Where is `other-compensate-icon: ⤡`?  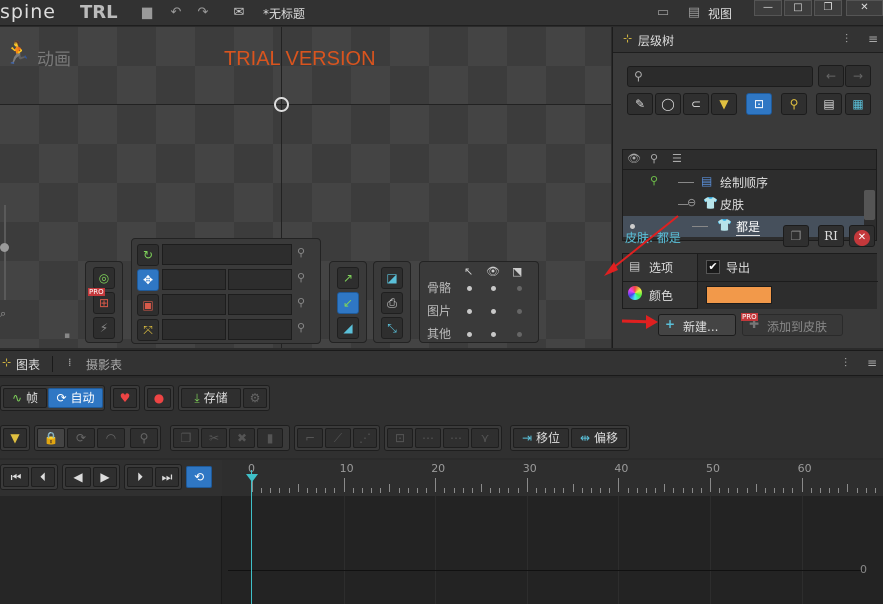 other-compensate-icon: ⤡ is located at coordinates (392, 328).